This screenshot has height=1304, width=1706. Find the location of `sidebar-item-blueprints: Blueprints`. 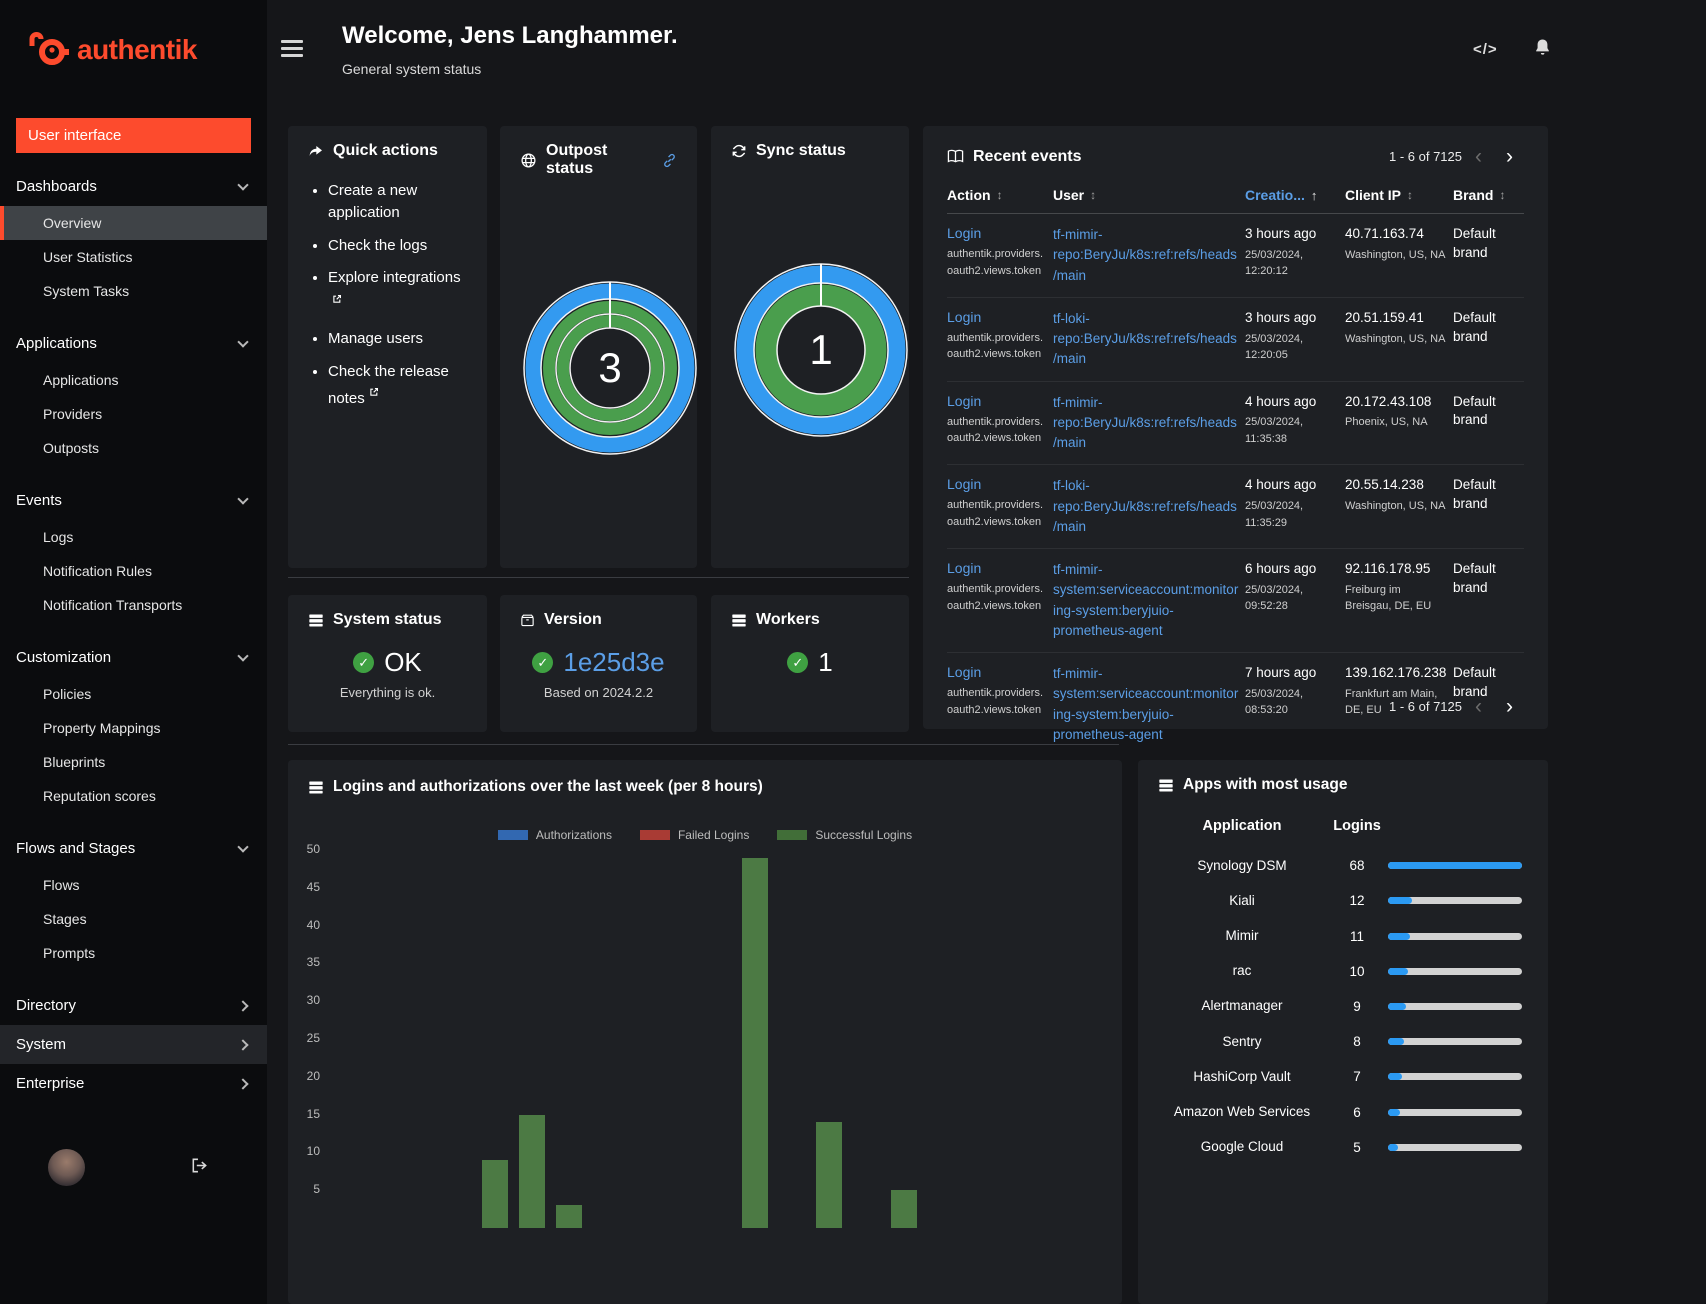

sidebar-item-blueprints: Blueprints is located at coordinates (133, 762).